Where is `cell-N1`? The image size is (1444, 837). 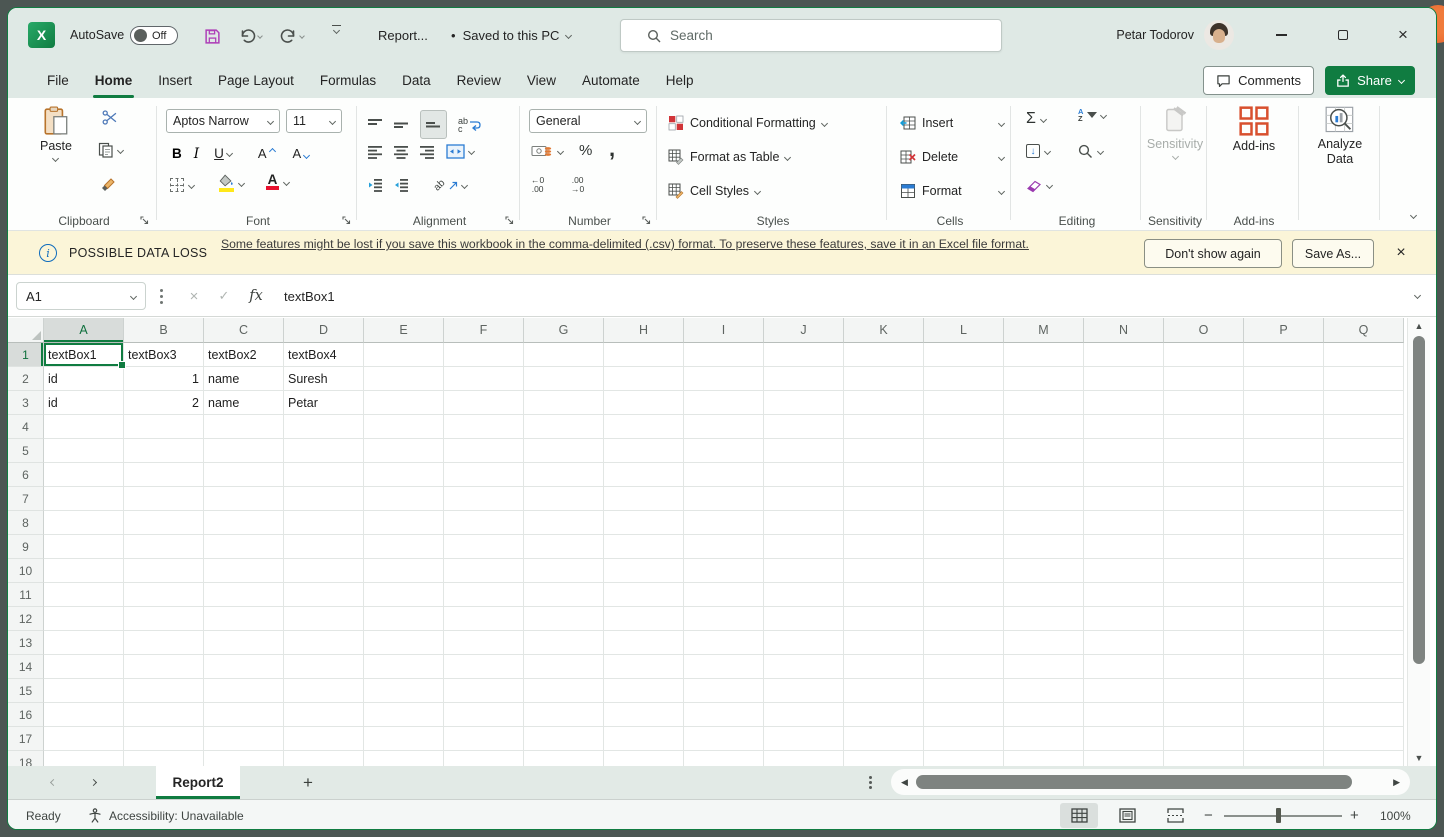 cell-N1 is located at coordinates (1124, 355).